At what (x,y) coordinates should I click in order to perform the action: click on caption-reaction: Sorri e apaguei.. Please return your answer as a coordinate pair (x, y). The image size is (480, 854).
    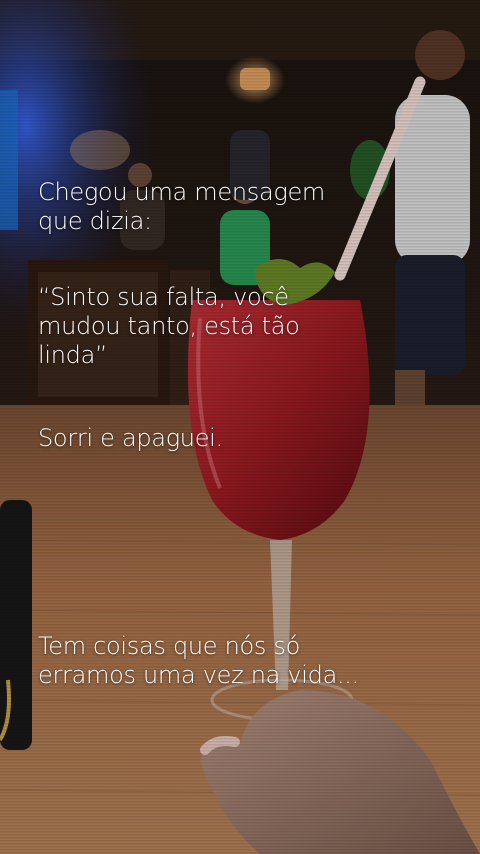
    Looking at the image, I should click on (130, 438).